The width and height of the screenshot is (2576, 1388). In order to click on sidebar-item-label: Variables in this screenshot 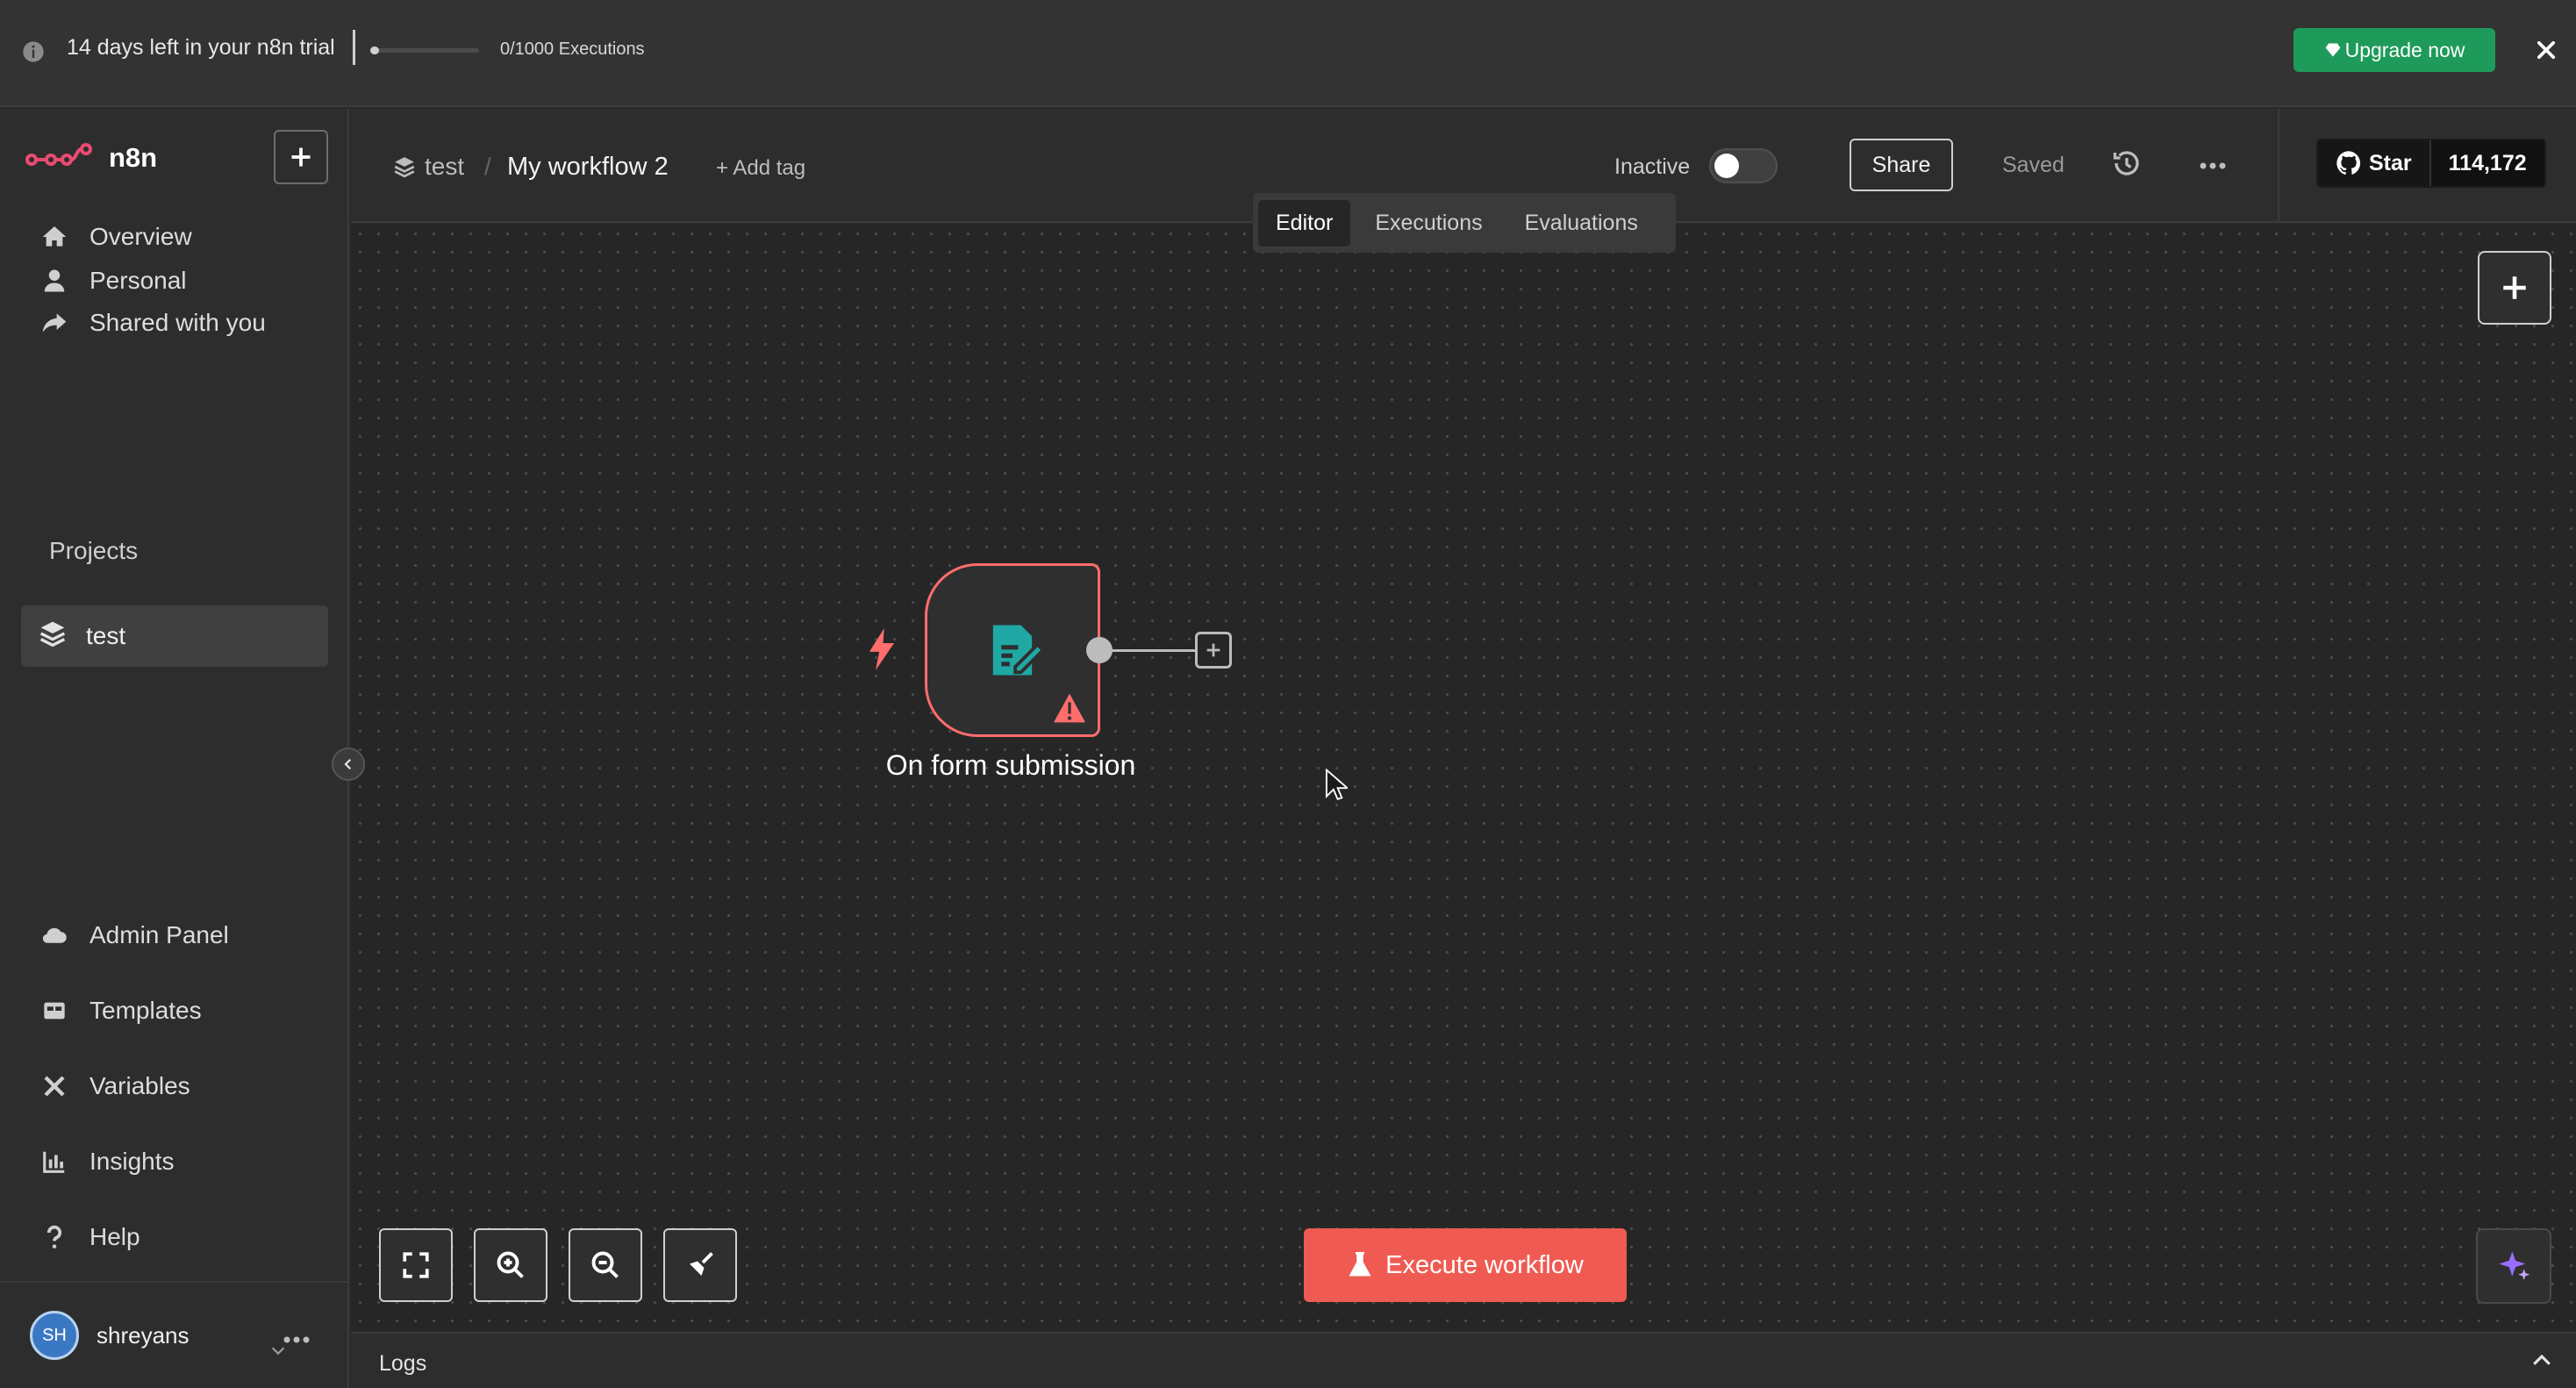, I will do `click(139, 1085)`.